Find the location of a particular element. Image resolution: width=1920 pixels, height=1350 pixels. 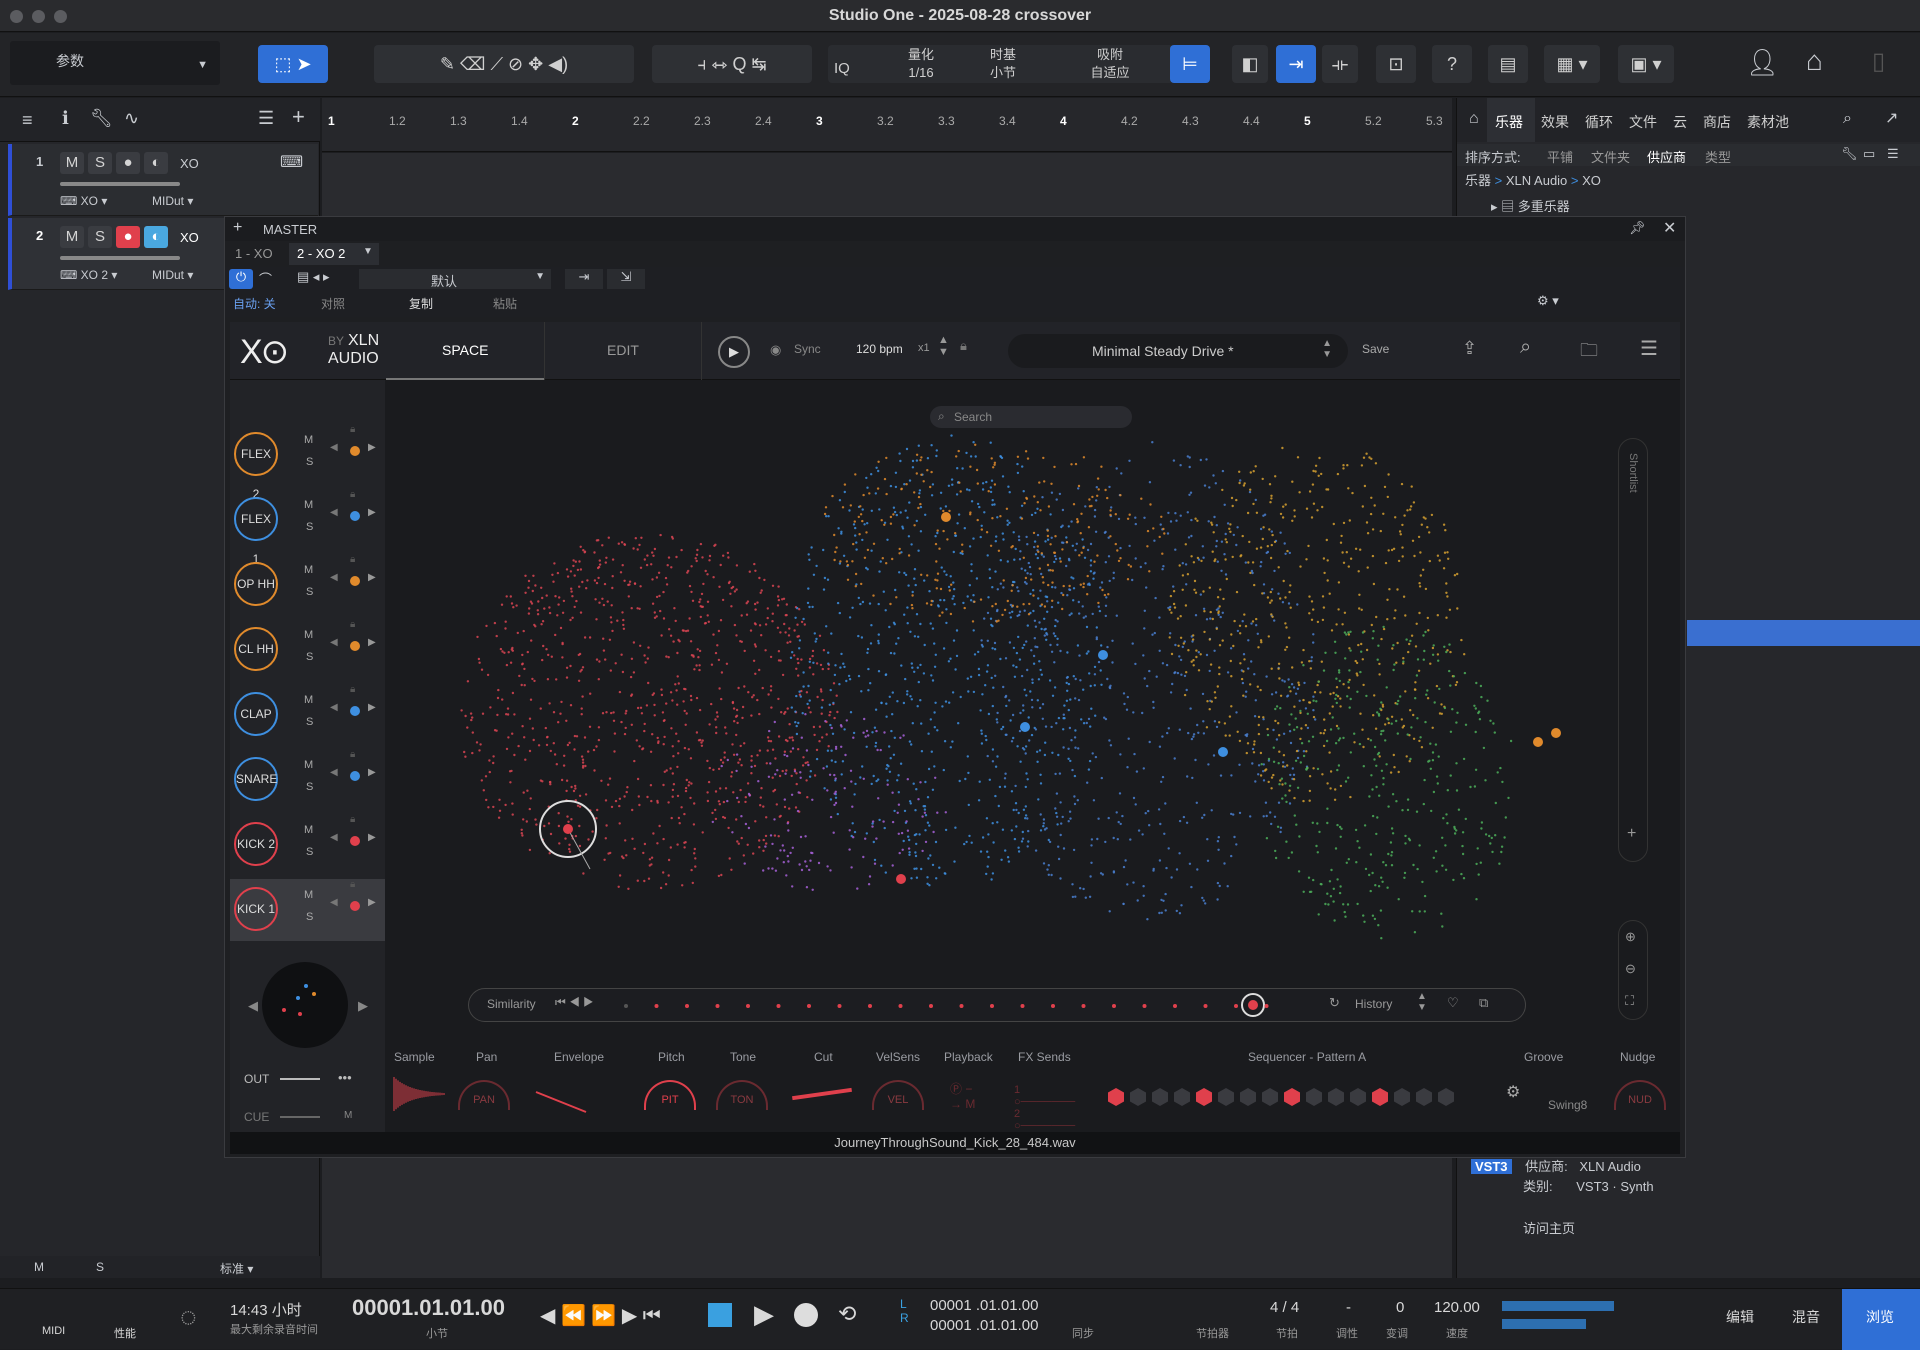

transpose-value: 0 is located at coordinates (1400, 1307).